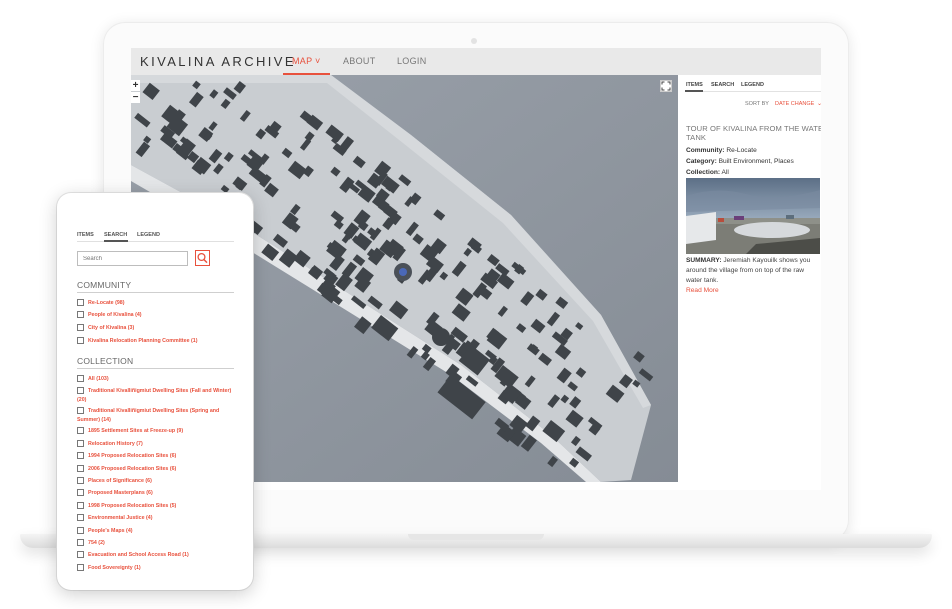 The image size is (952, 609). Describe the element at coordinates (132, 469) in the screenshot. I see `filter-label: 2006 Proposed Relocation Sites (6)` at that location.